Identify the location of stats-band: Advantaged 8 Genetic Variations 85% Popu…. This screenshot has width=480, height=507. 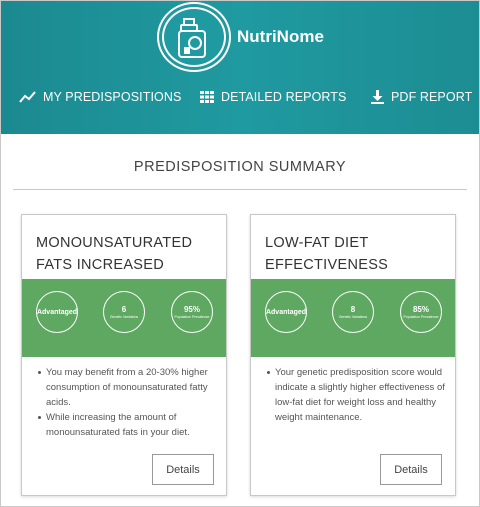
(353, 318).